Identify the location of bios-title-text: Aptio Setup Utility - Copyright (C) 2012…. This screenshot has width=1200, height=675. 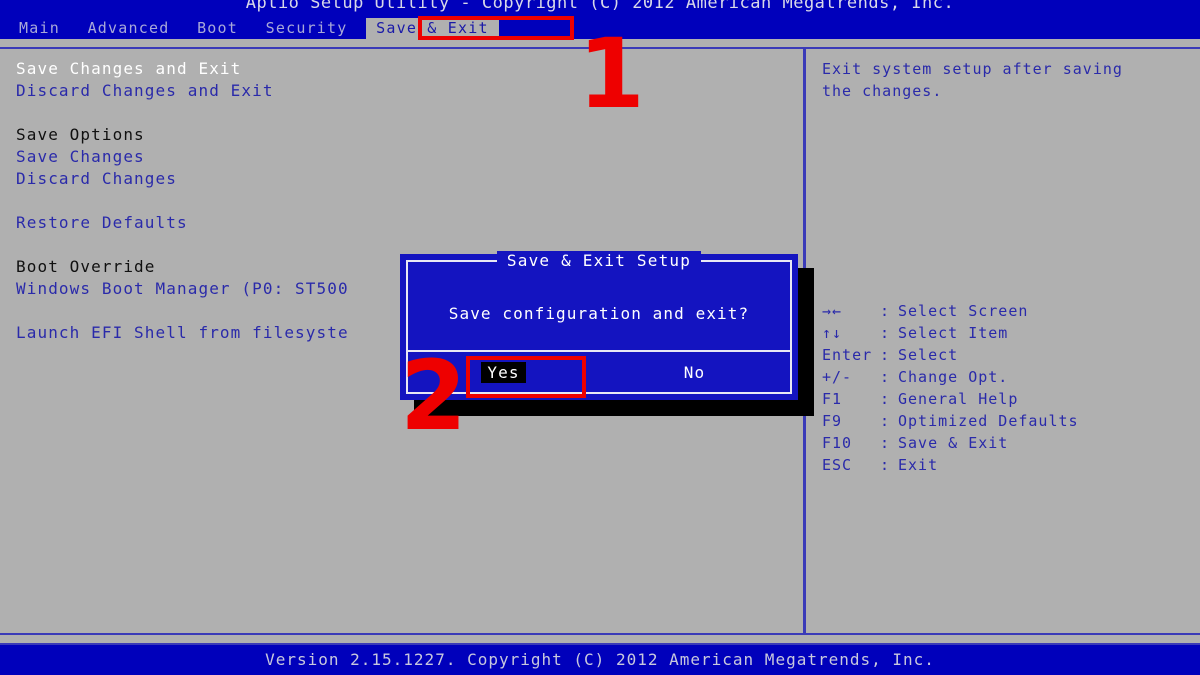
(600, 6).